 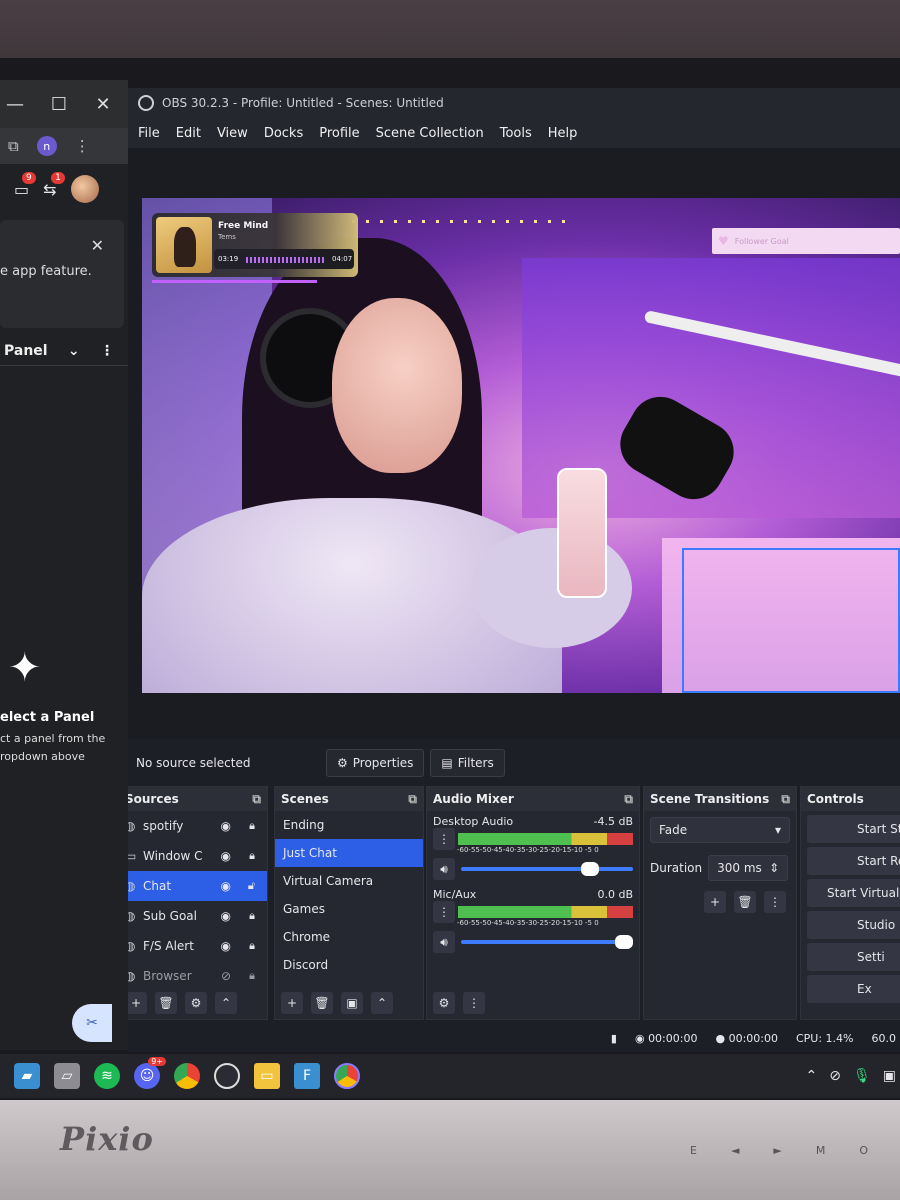 What do you see at coordinates (777, 1150) in the screenshot?
I see `monitor-button: ►` at bounding box center [777, 1150].